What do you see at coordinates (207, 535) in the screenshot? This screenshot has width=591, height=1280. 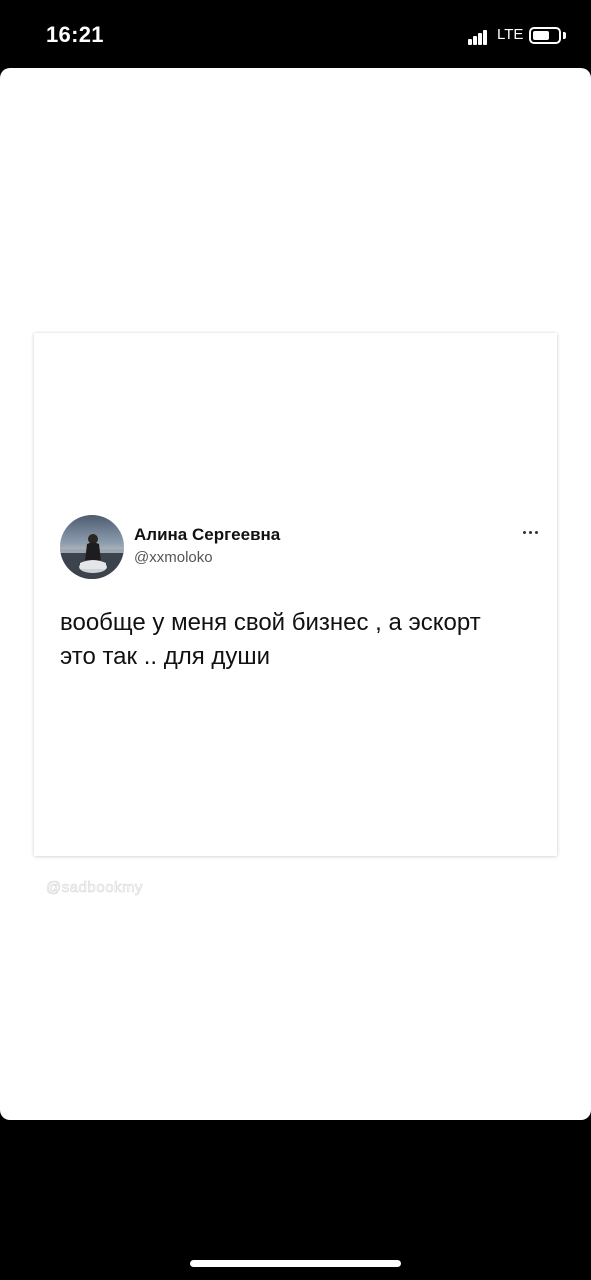 I see `author-name: Алина Сергеевна` at bounding box center [207, 535].